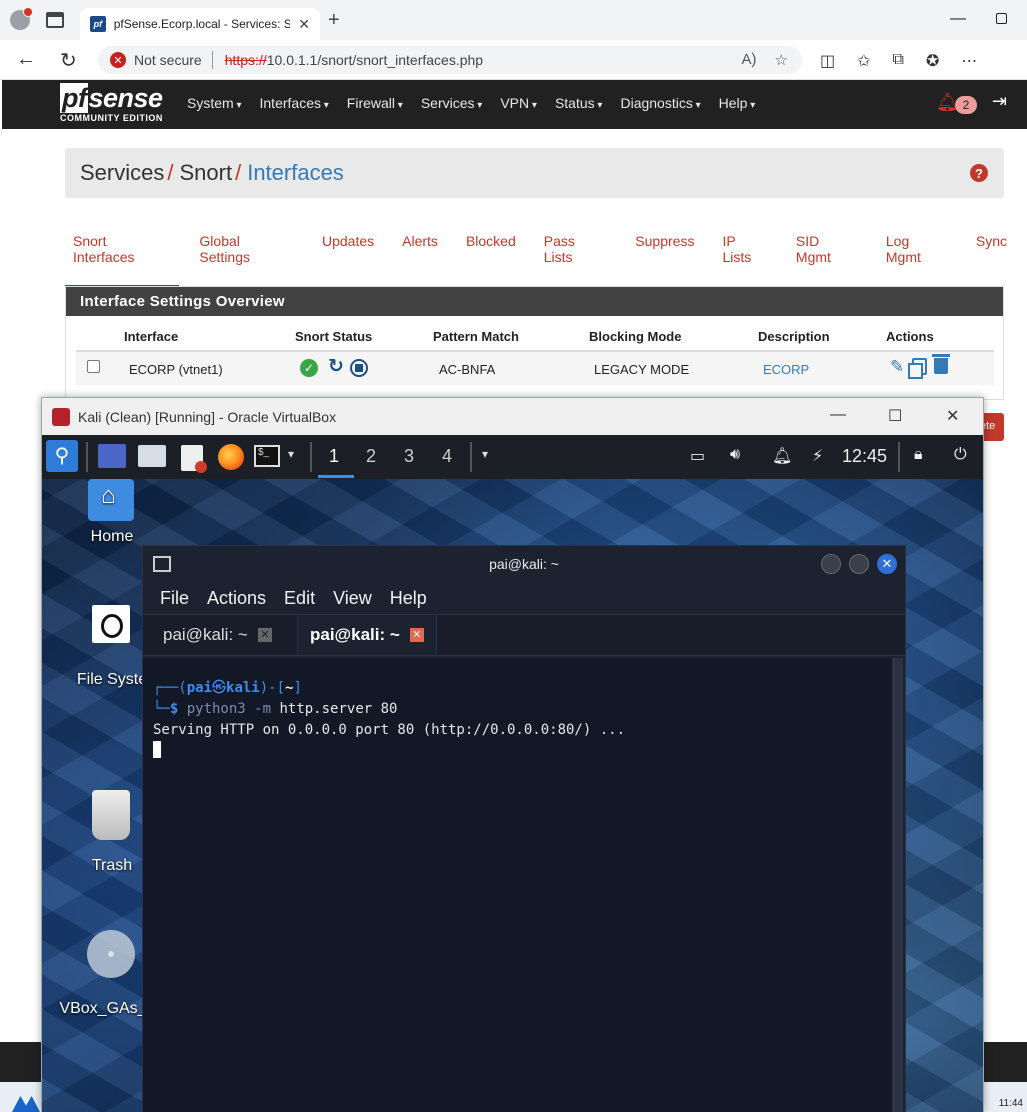 The image size is (1027, 1112). What do you see at coordinates (831, 564) in the screenshot?
I see `terminal-minimize-icon` at bounding box center [831, 564].